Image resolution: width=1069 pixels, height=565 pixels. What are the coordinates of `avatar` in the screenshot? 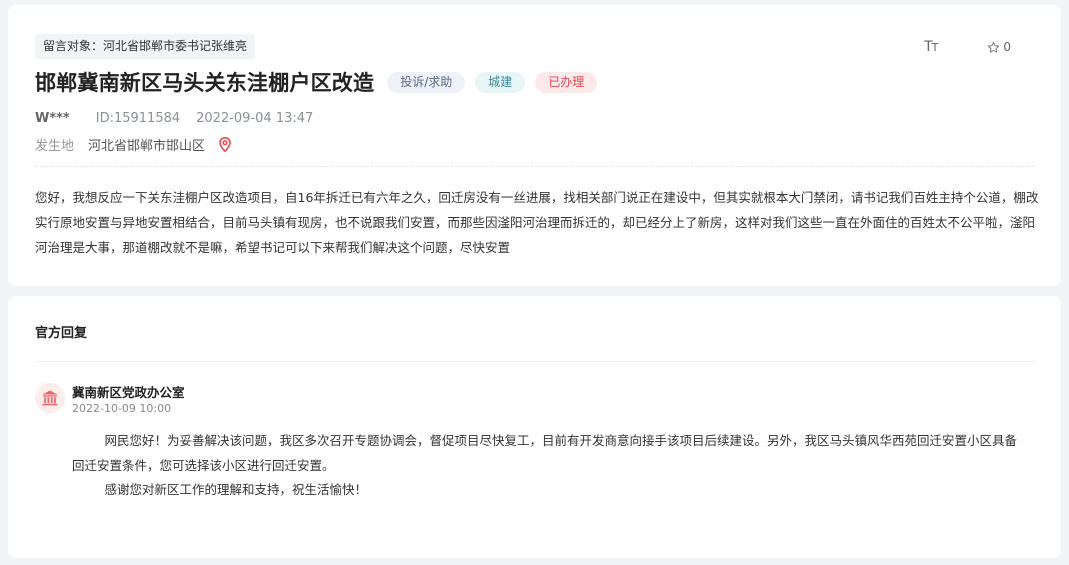 It's located at (50, 398).